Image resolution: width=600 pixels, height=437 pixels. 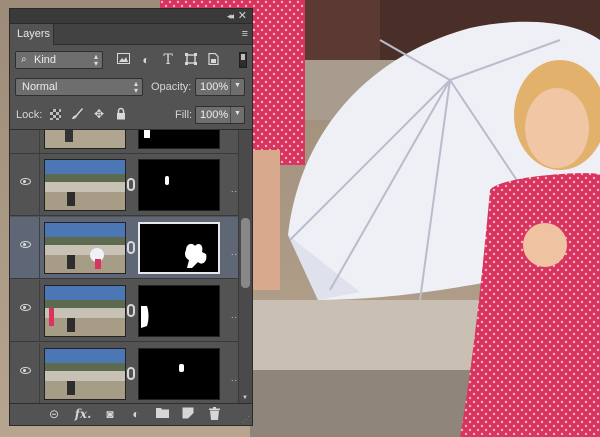 What do you see at coordinates (131, 34) in the screenshot?
I see `panel-tab-row: Layers ≡` at bounding box center [131, 34].